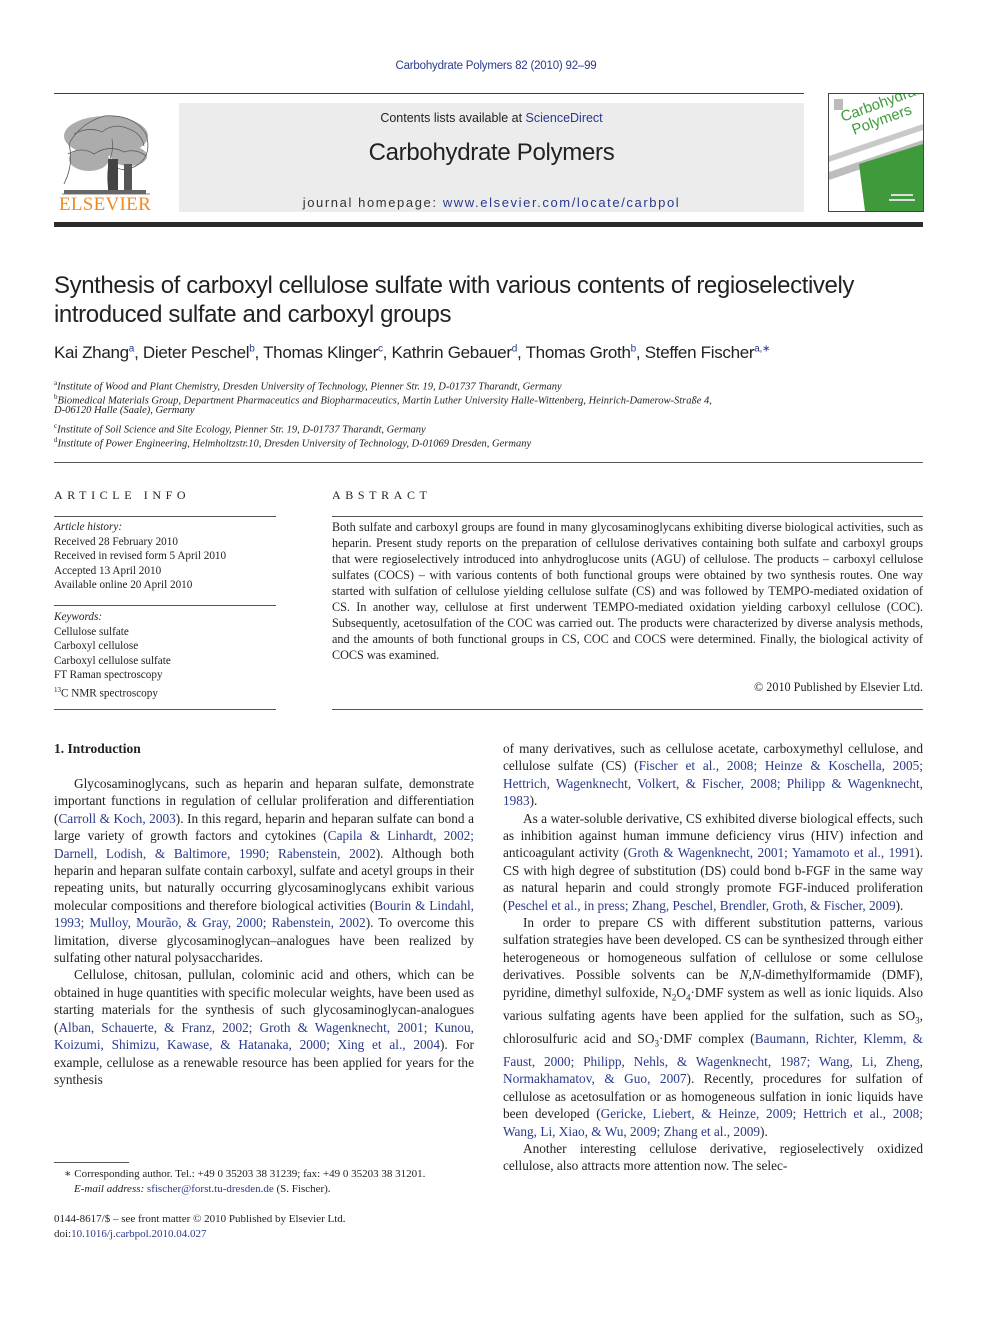  I want to click on affiliation-rule, so click(488, 462).